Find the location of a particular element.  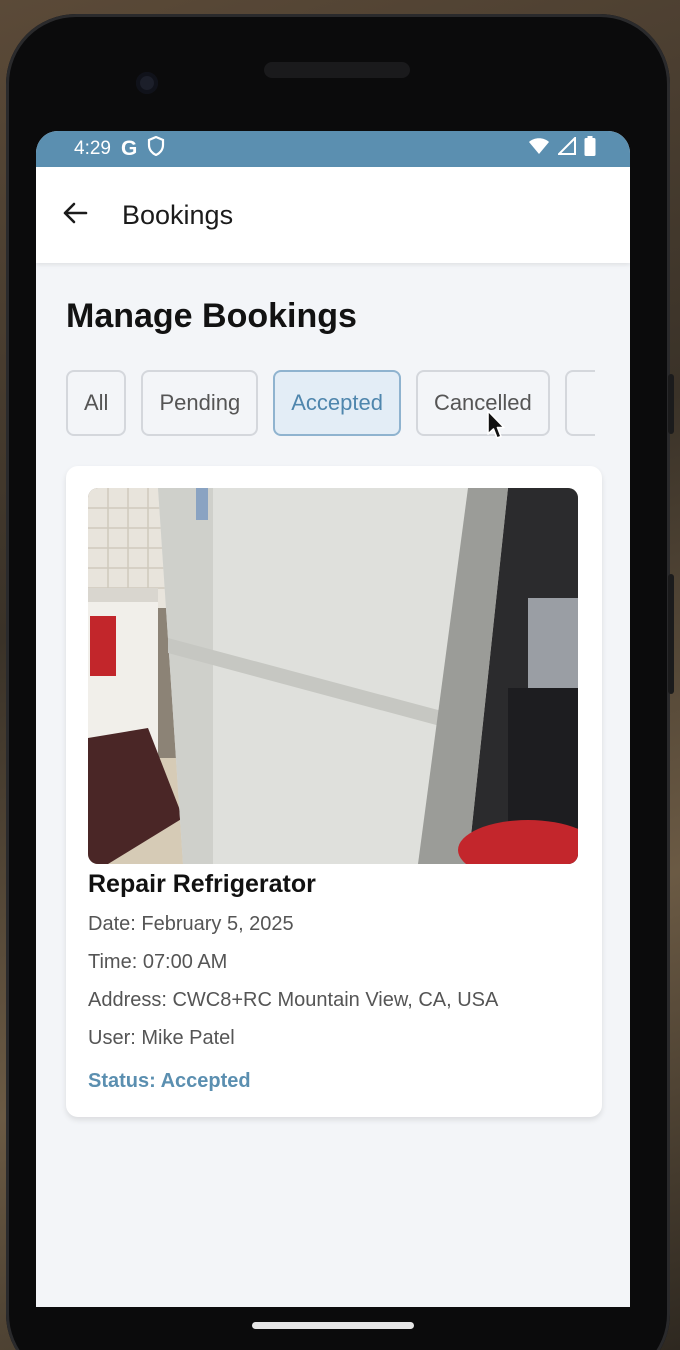

power-button is located at coordinates (671, 634).